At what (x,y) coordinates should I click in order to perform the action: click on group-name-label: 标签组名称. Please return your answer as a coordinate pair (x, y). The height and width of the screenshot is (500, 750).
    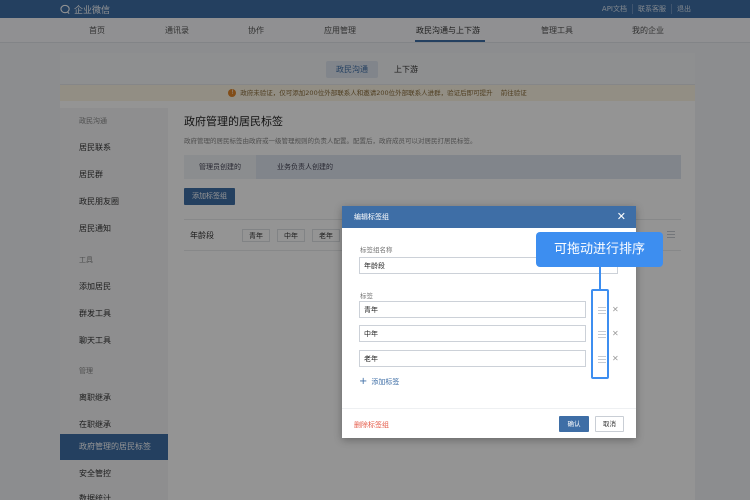
    Looking at the image, I should click on (376, 250).